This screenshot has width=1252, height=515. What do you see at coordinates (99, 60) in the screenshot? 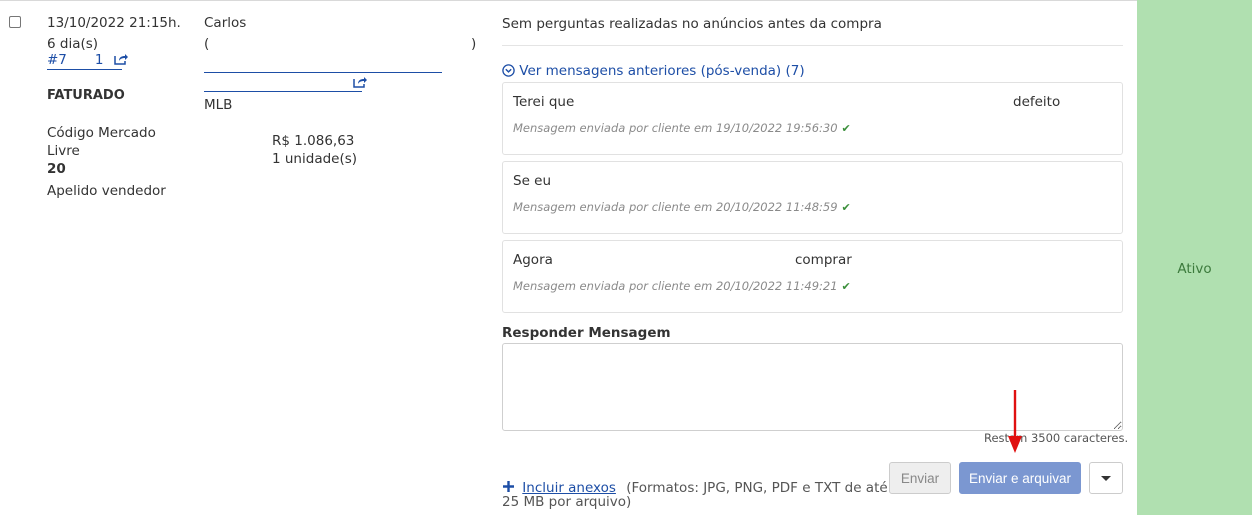
I see `order-number-suffix: 1` at bounding box center [99, 60].